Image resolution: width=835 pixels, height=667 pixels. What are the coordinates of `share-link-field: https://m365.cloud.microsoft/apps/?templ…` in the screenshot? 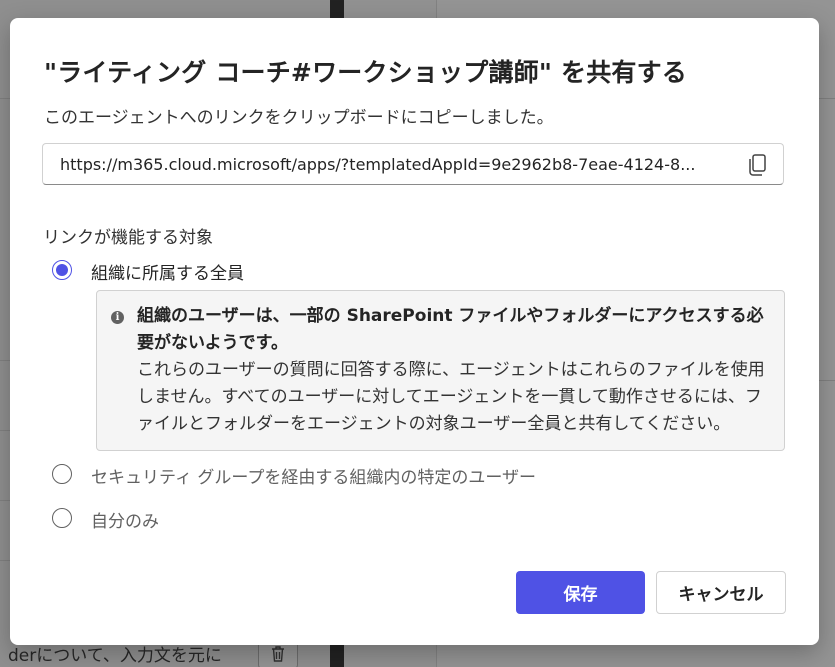 It's located at (413, 164).